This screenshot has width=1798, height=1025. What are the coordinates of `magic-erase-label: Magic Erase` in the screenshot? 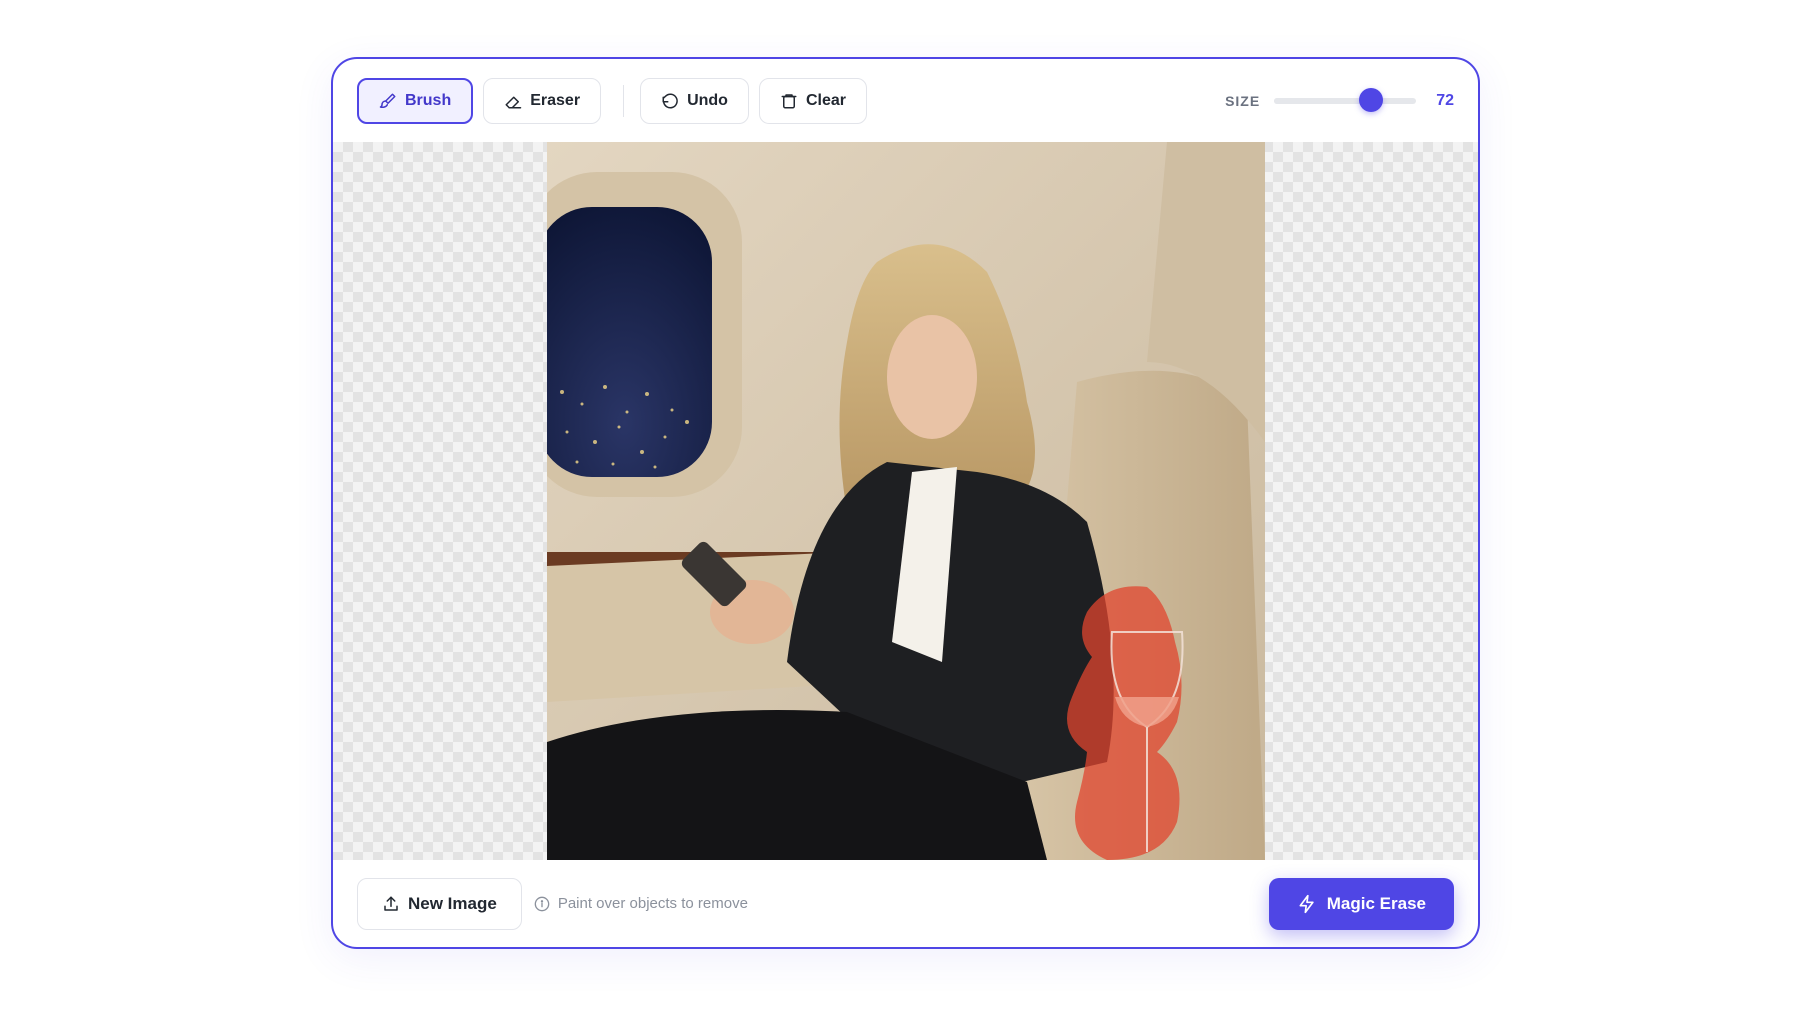 It's located at (1376, 903).